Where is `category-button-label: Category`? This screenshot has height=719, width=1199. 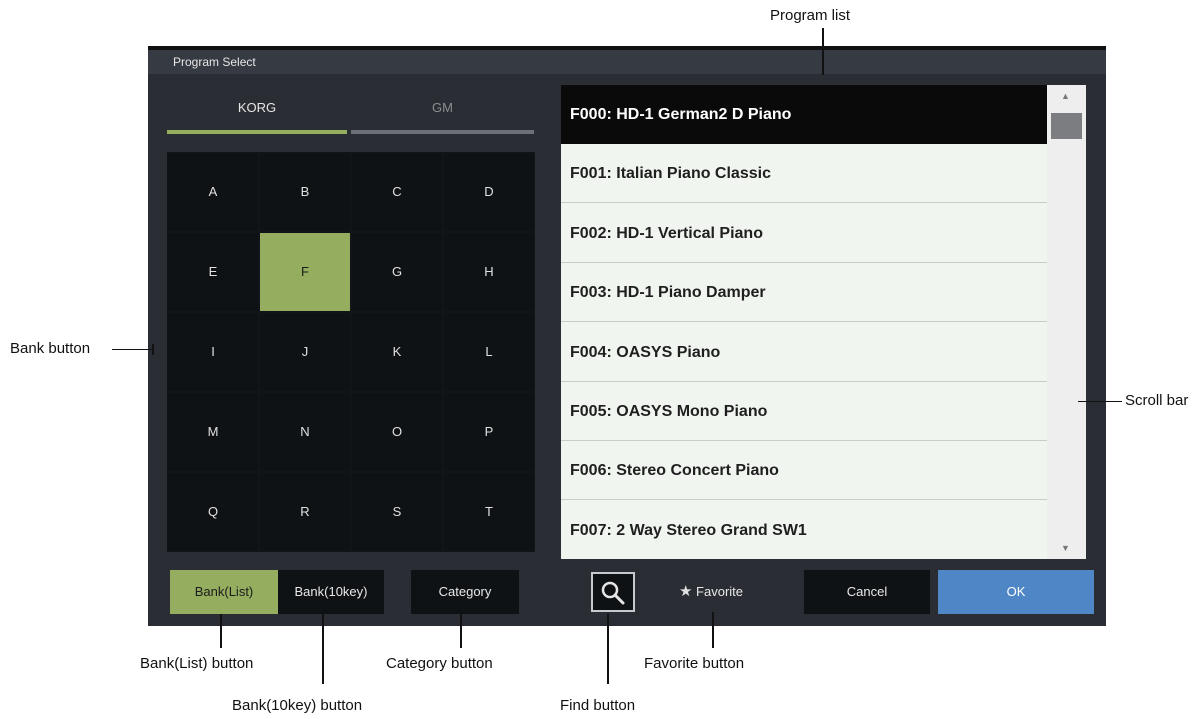
category-button-label: Category is located at coordinates (465, 591).